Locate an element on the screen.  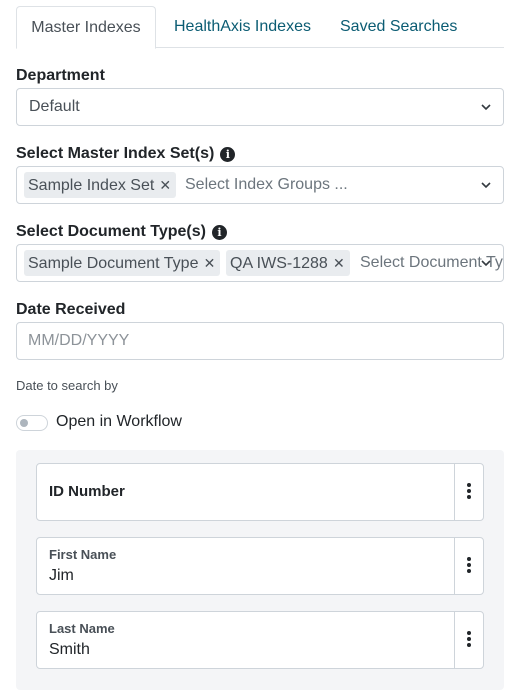
department-select: Default is located at coordinates (260, 107).